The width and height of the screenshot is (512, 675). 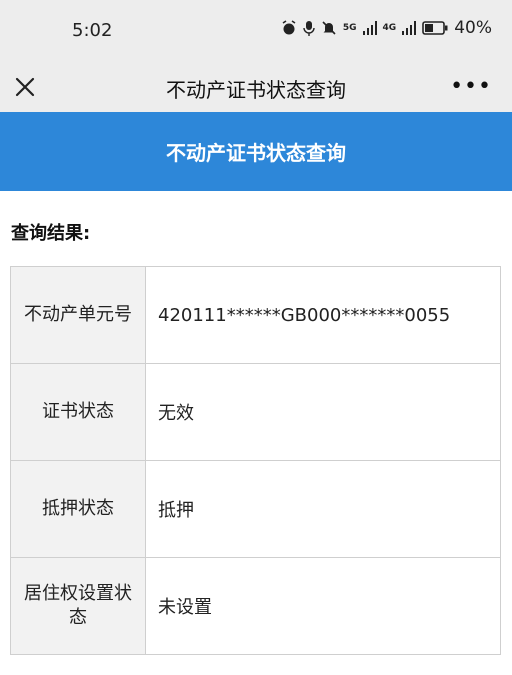 I want to click on result-heading: 查询结果:, so click(x=51, y=233).